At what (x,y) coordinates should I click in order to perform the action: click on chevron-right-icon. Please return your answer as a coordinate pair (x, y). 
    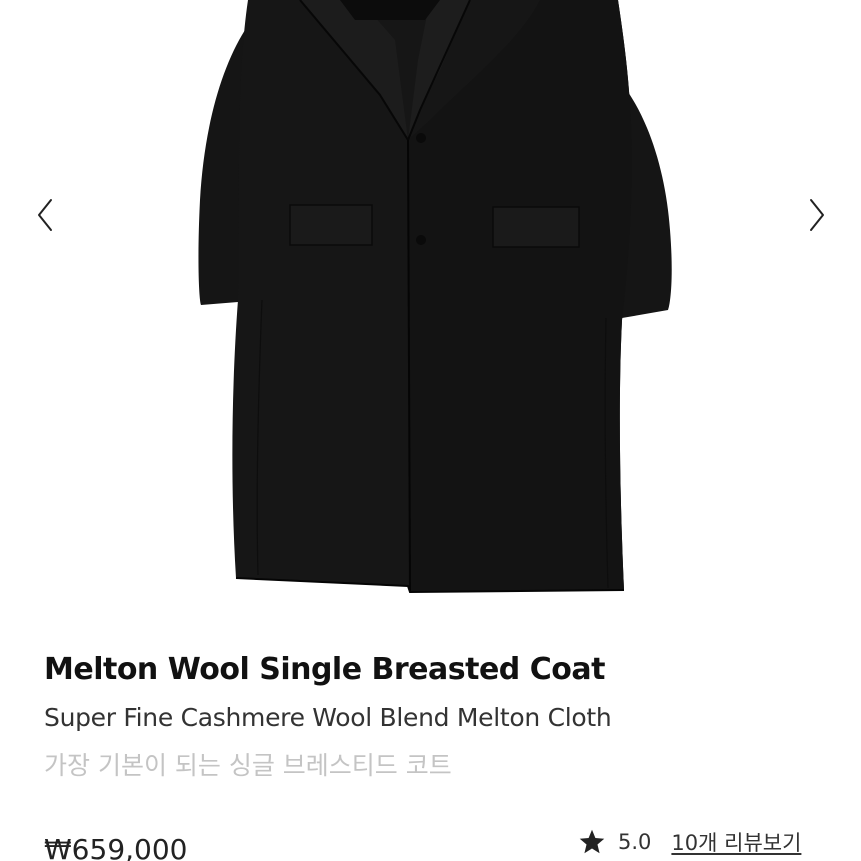
    Looking at the image, I should click on (817, 215).